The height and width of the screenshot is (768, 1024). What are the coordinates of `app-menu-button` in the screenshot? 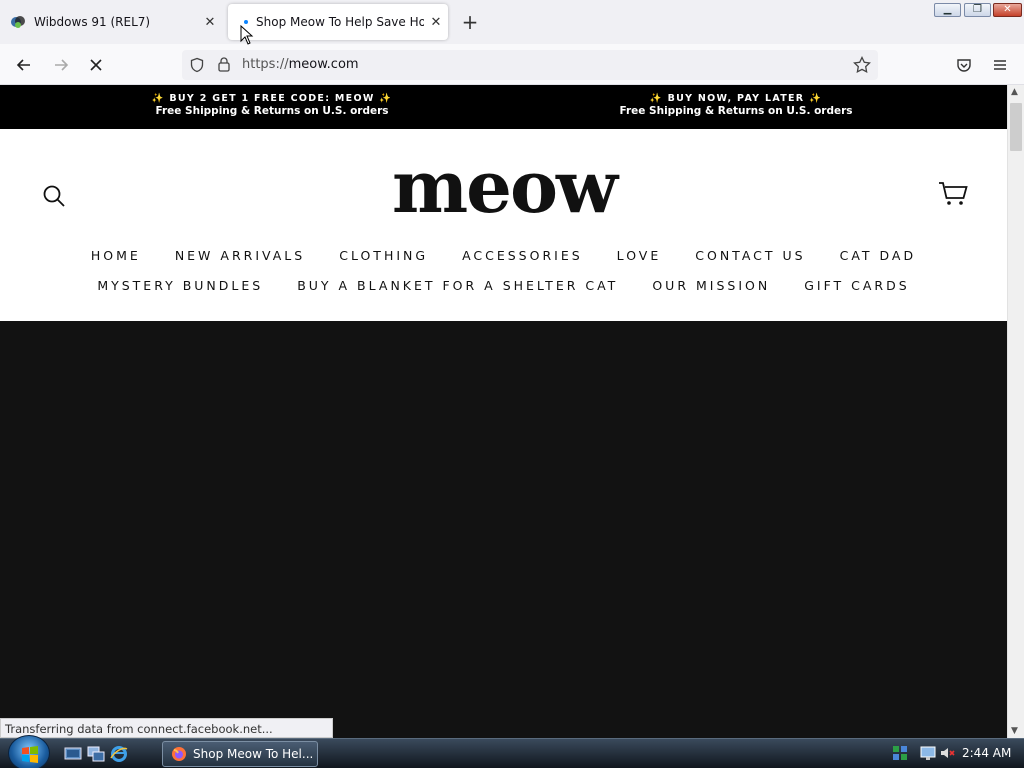 It's located at (1000, 65).